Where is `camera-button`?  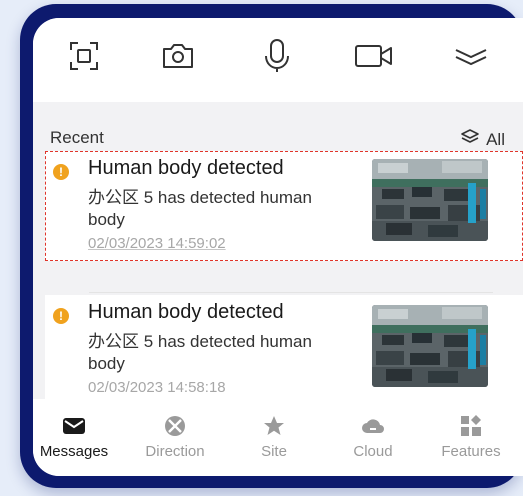 camera-button is located at coordinates (178, 58).